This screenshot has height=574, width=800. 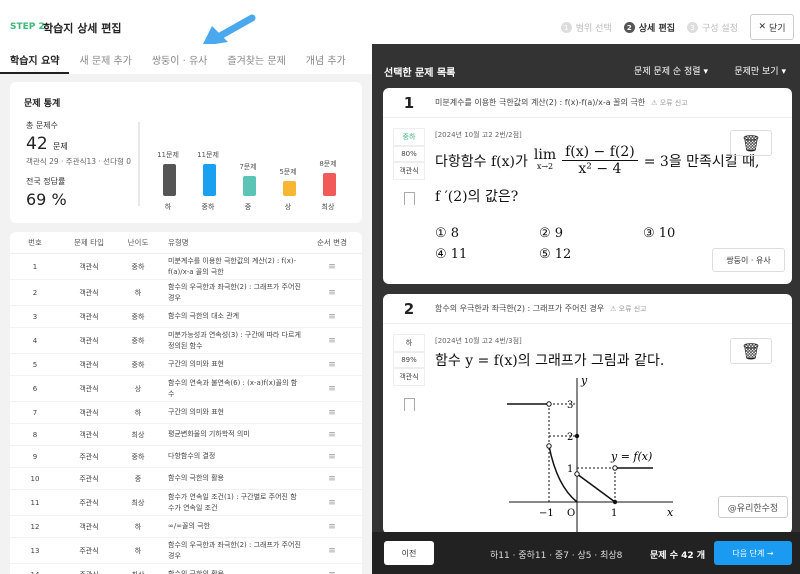 I want to click on tab-summary: 학습지 요약, so click(x=35, y=59).